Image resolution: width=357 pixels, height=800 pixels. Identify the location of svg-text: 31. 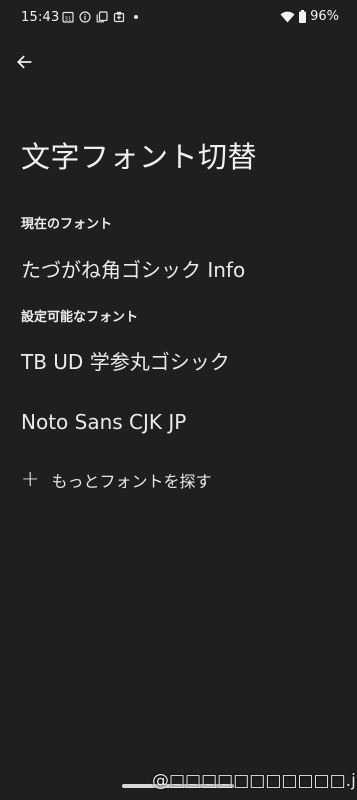
(68, 19).